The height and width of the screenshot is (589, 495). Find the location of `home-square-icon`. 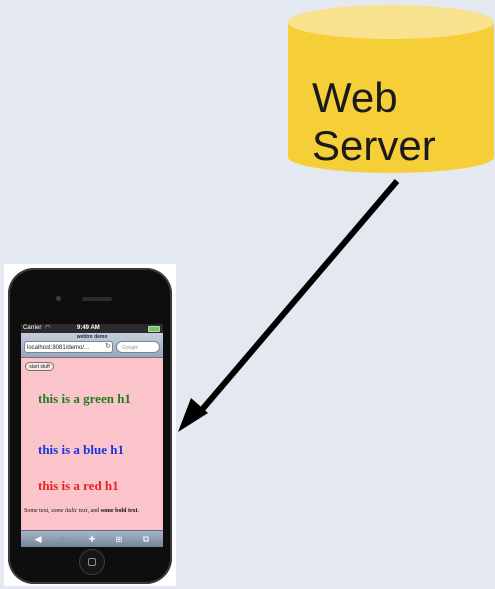

home-square-icon is located at coordinates (92, 562).